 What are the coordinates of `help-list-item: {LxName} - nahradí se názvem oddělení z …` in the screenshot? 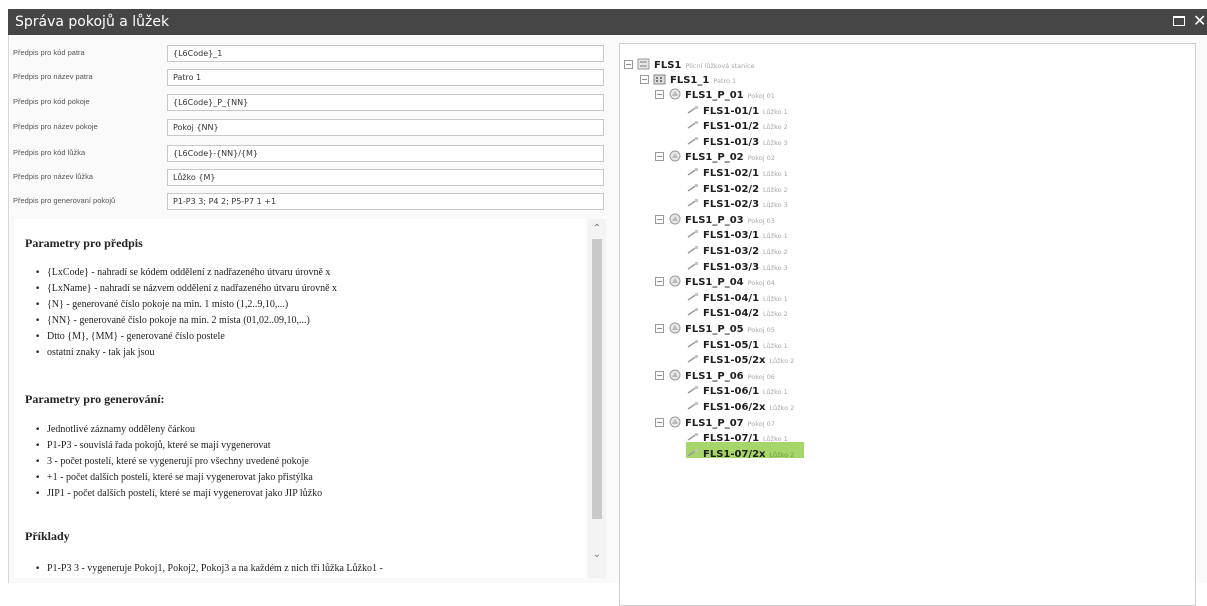 It's located at (186, 289).